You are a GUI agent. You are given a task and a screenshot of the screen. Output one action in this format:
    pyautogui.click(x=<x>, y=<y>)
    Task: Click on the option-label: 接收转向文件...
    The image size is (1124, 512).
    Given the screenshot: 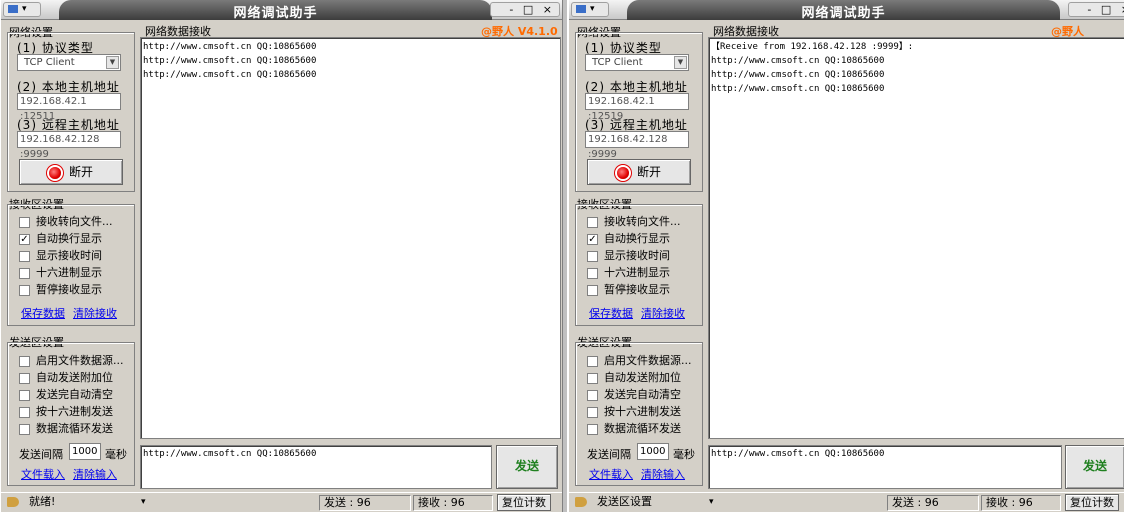 What is the action you would take?
    pyautogui.click(x=74, y=221)
    